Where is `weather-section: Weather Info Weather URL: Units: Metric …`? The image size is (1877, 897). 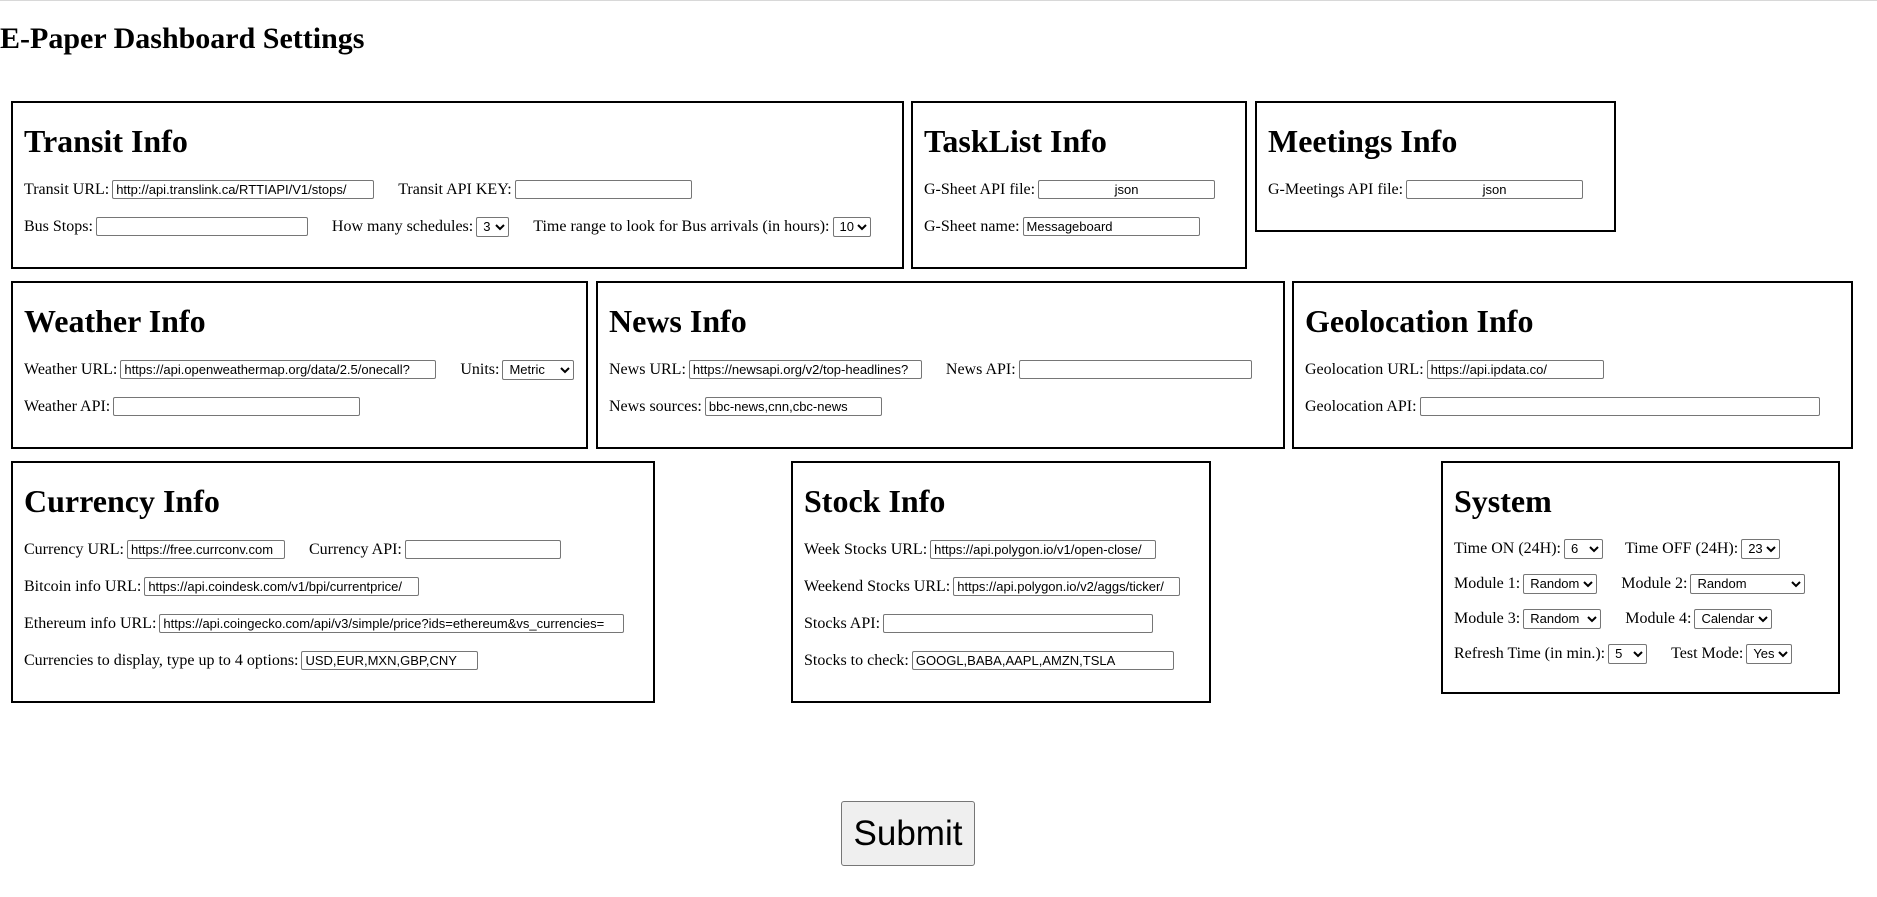 weather-section: Weather Info Weather URL: Units: Metric … is located at coordinates (299, 365).